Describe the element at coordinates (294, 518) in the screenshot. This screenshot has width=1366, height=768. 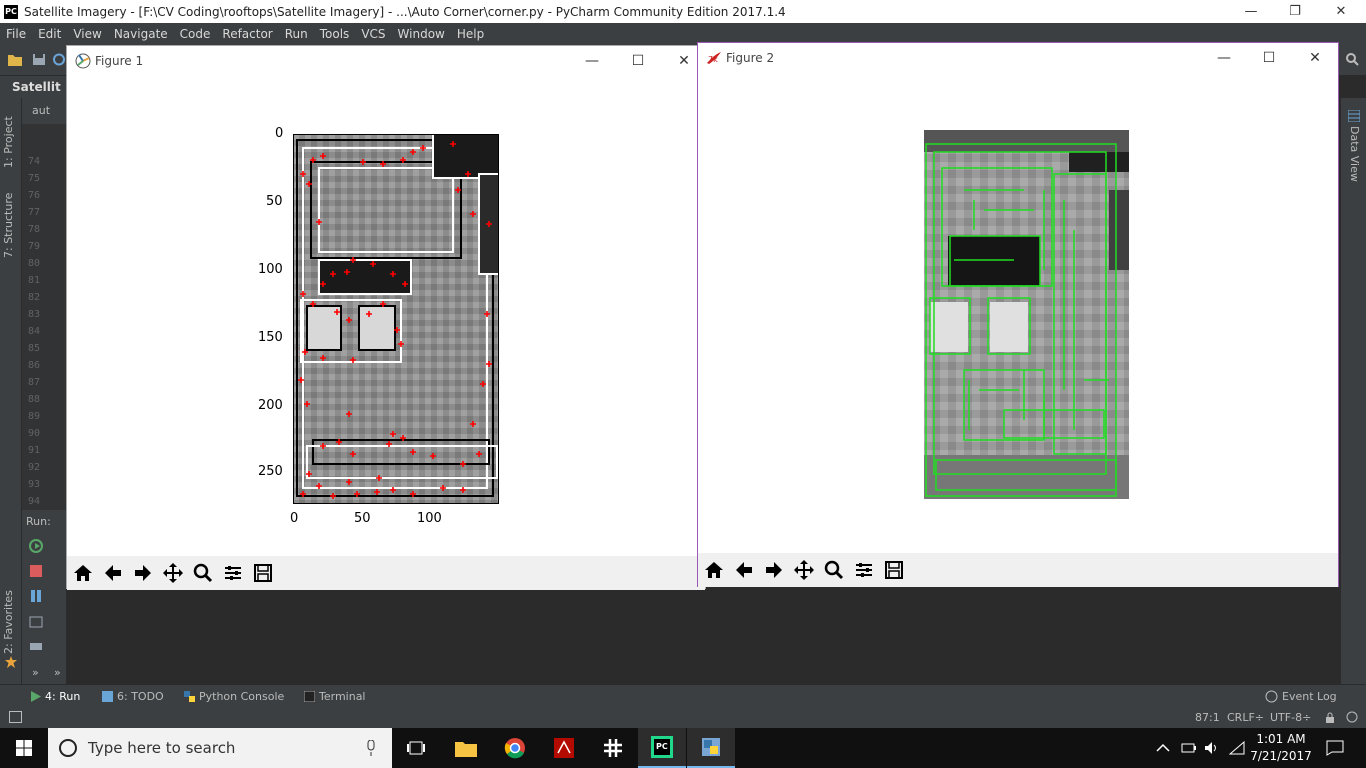
I see `x-tick-label: 0` at that location.